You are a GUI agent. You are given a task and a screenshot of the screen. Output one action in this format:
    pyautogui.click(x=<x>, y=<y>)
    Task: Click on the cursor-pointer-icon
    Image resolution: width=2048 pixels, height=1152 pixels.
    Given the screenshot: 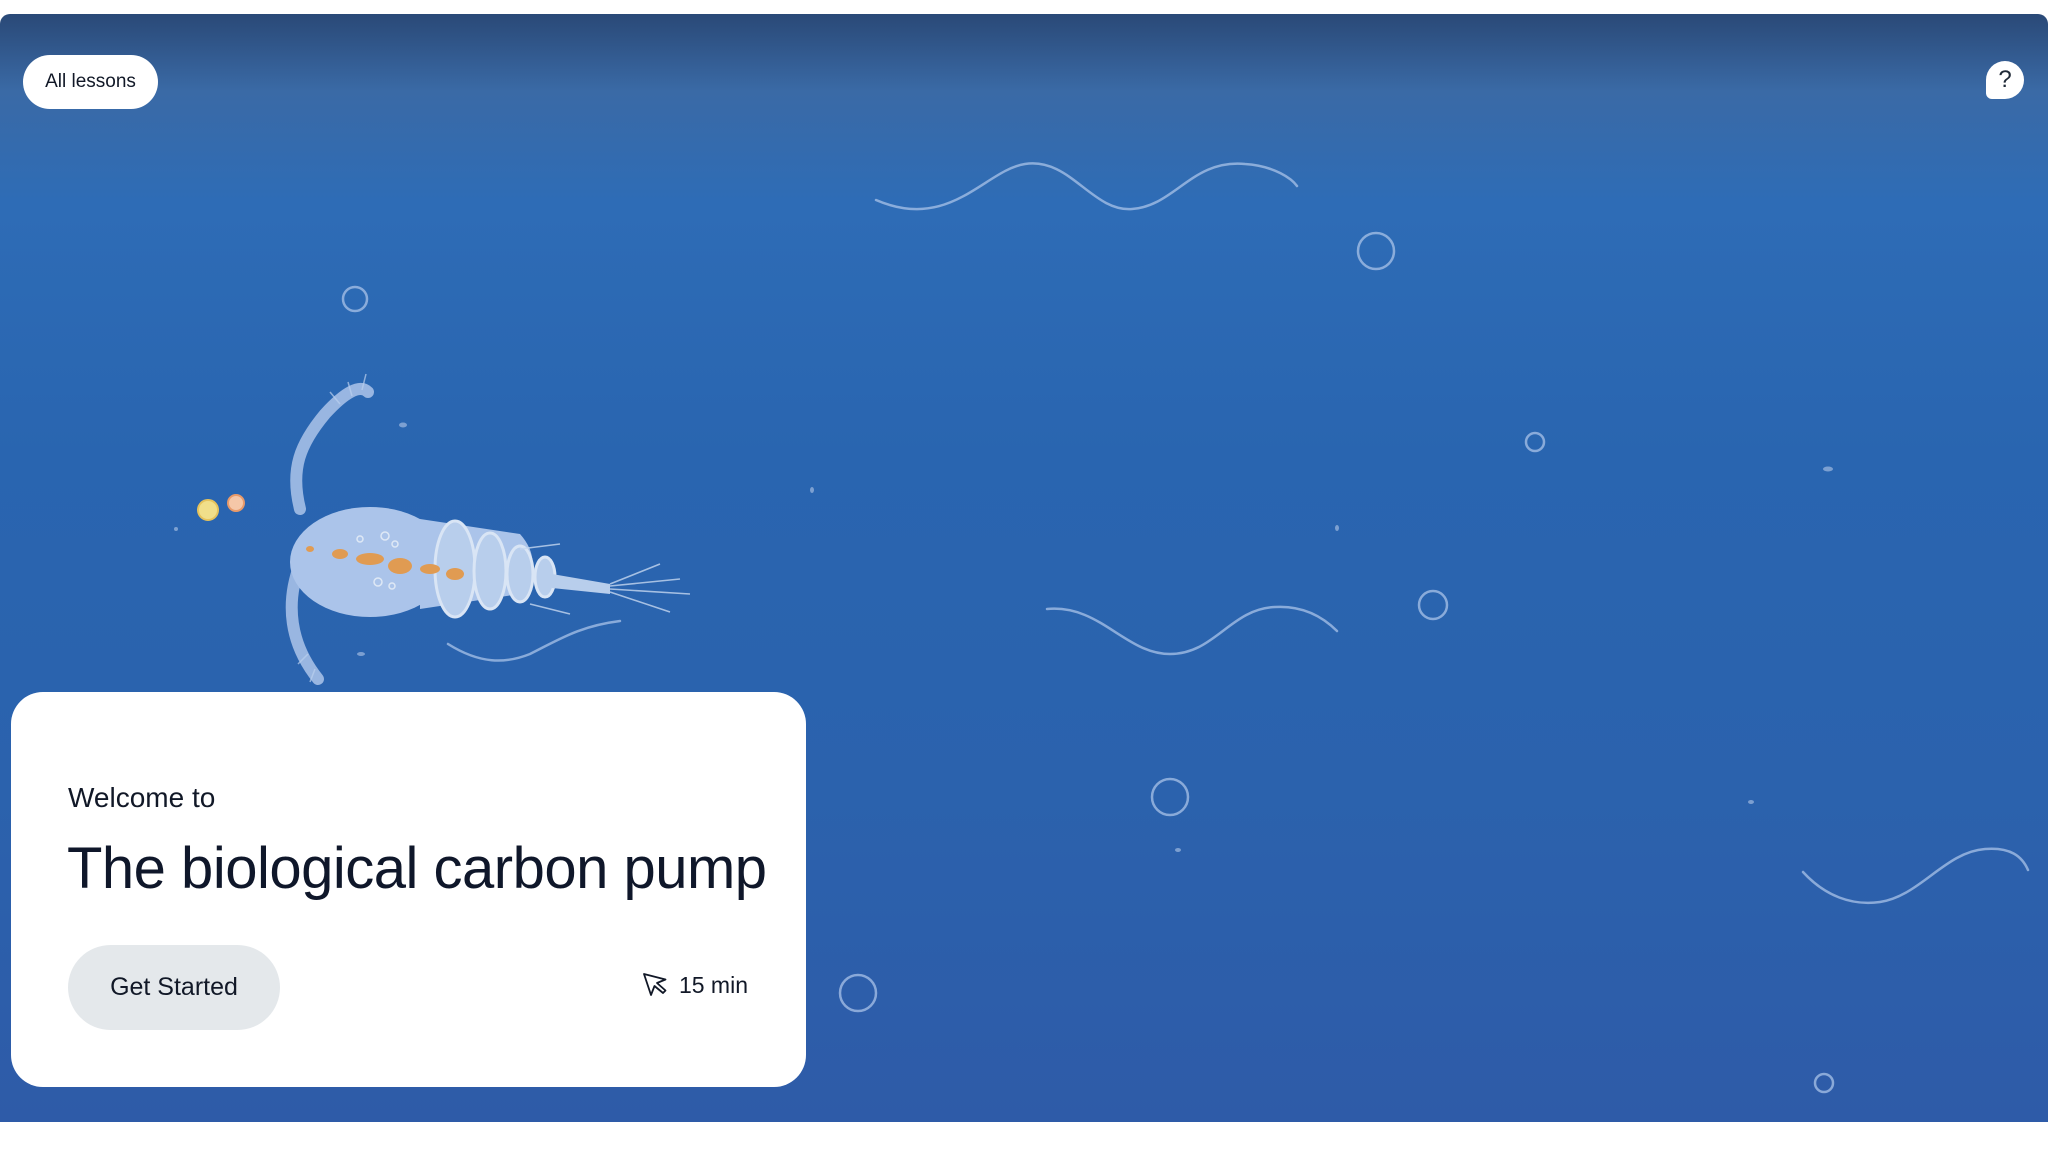 What is the action you would take?
    pyautogui.click(x=655, y=984)
    